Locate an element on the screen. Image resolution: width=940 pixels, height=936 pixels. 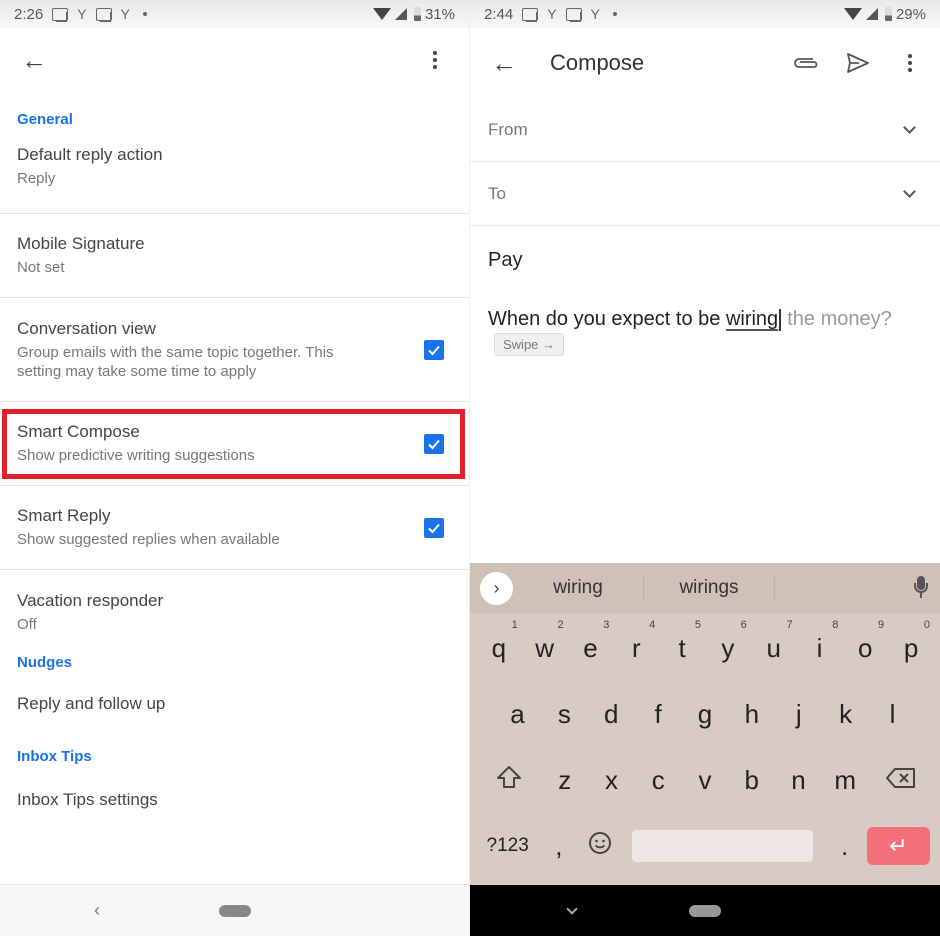
shift-key is located at coordinates (508, 780).